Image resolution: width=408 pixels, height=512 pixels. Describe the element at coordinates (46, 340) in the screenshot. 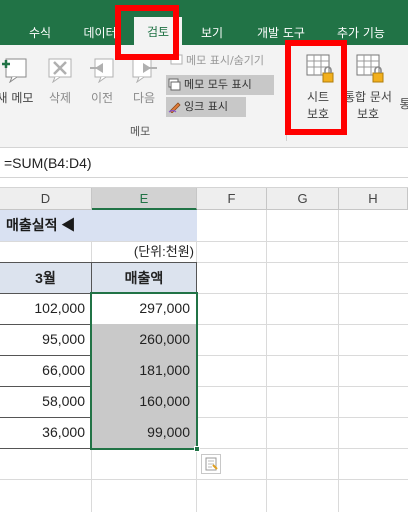

I see `table-cell-march: 95,000` at that location.